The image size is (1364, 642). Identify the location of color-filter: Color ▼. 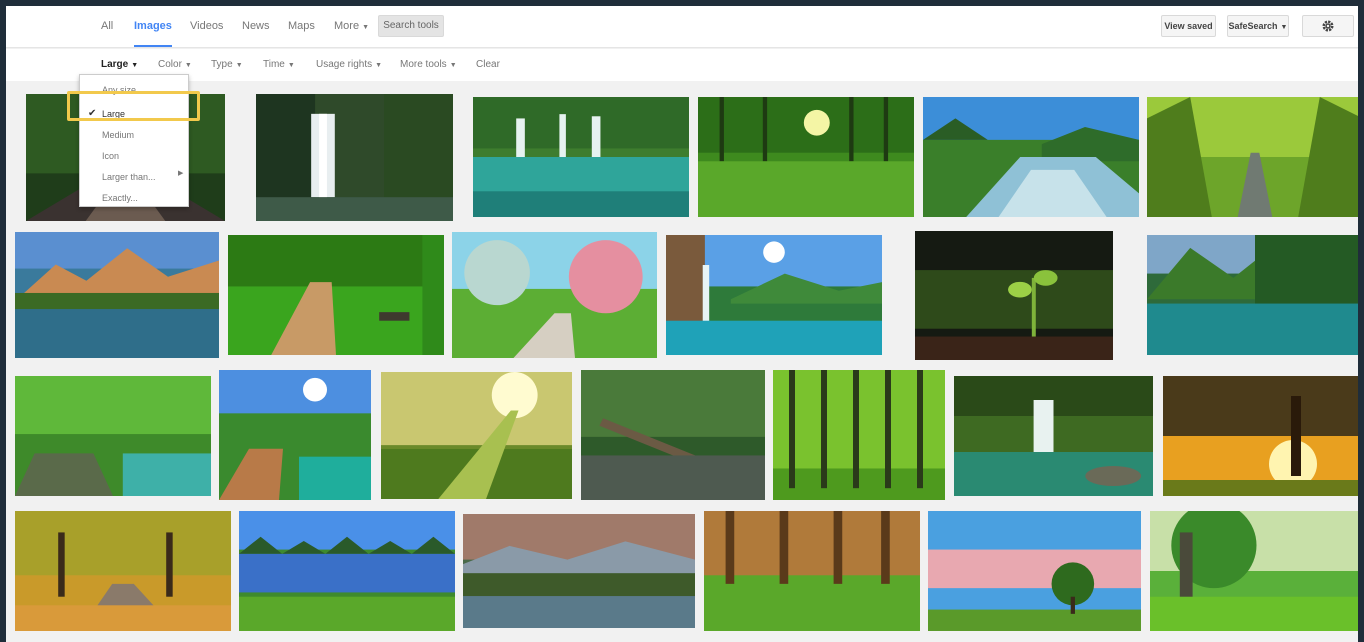
(175, 64).